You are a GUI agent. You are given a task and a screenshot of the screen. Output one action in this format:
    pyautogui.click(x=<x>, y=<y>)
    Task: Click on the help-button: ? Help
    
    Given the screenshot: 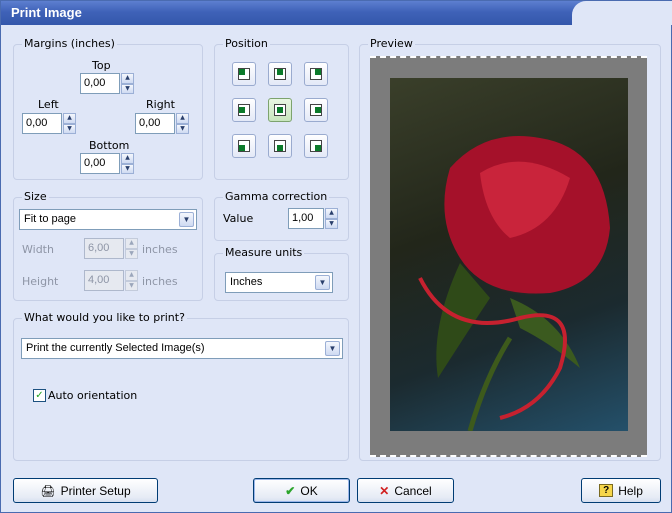 What is the action you would take?
    pyautogui.click(x=621, y=490)
    